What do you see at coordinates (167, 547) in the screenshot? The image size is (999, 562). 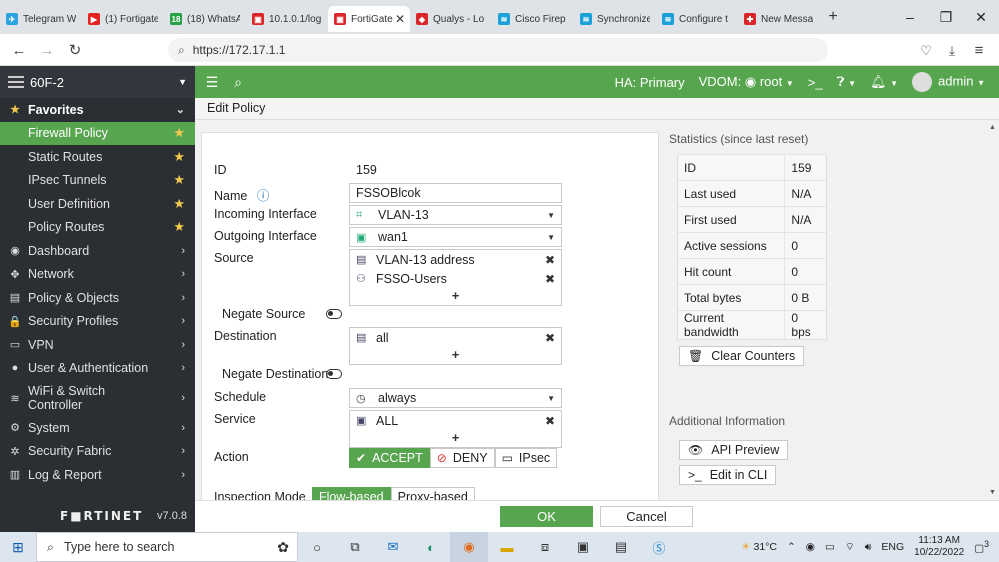 I see `taskbar-search: ⌕ Type here to search ✿` at bounding box center [167, 547].